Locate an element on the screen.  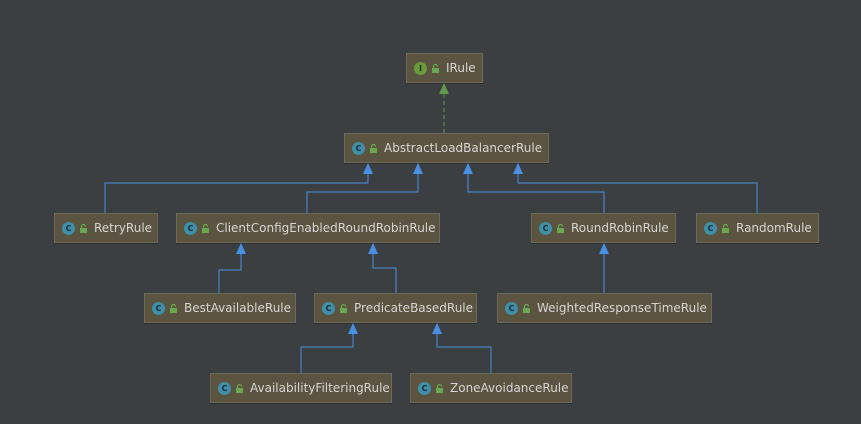
node-predicatebasedrule: C PredicateBasedRule is located at coordinates (395, 308).